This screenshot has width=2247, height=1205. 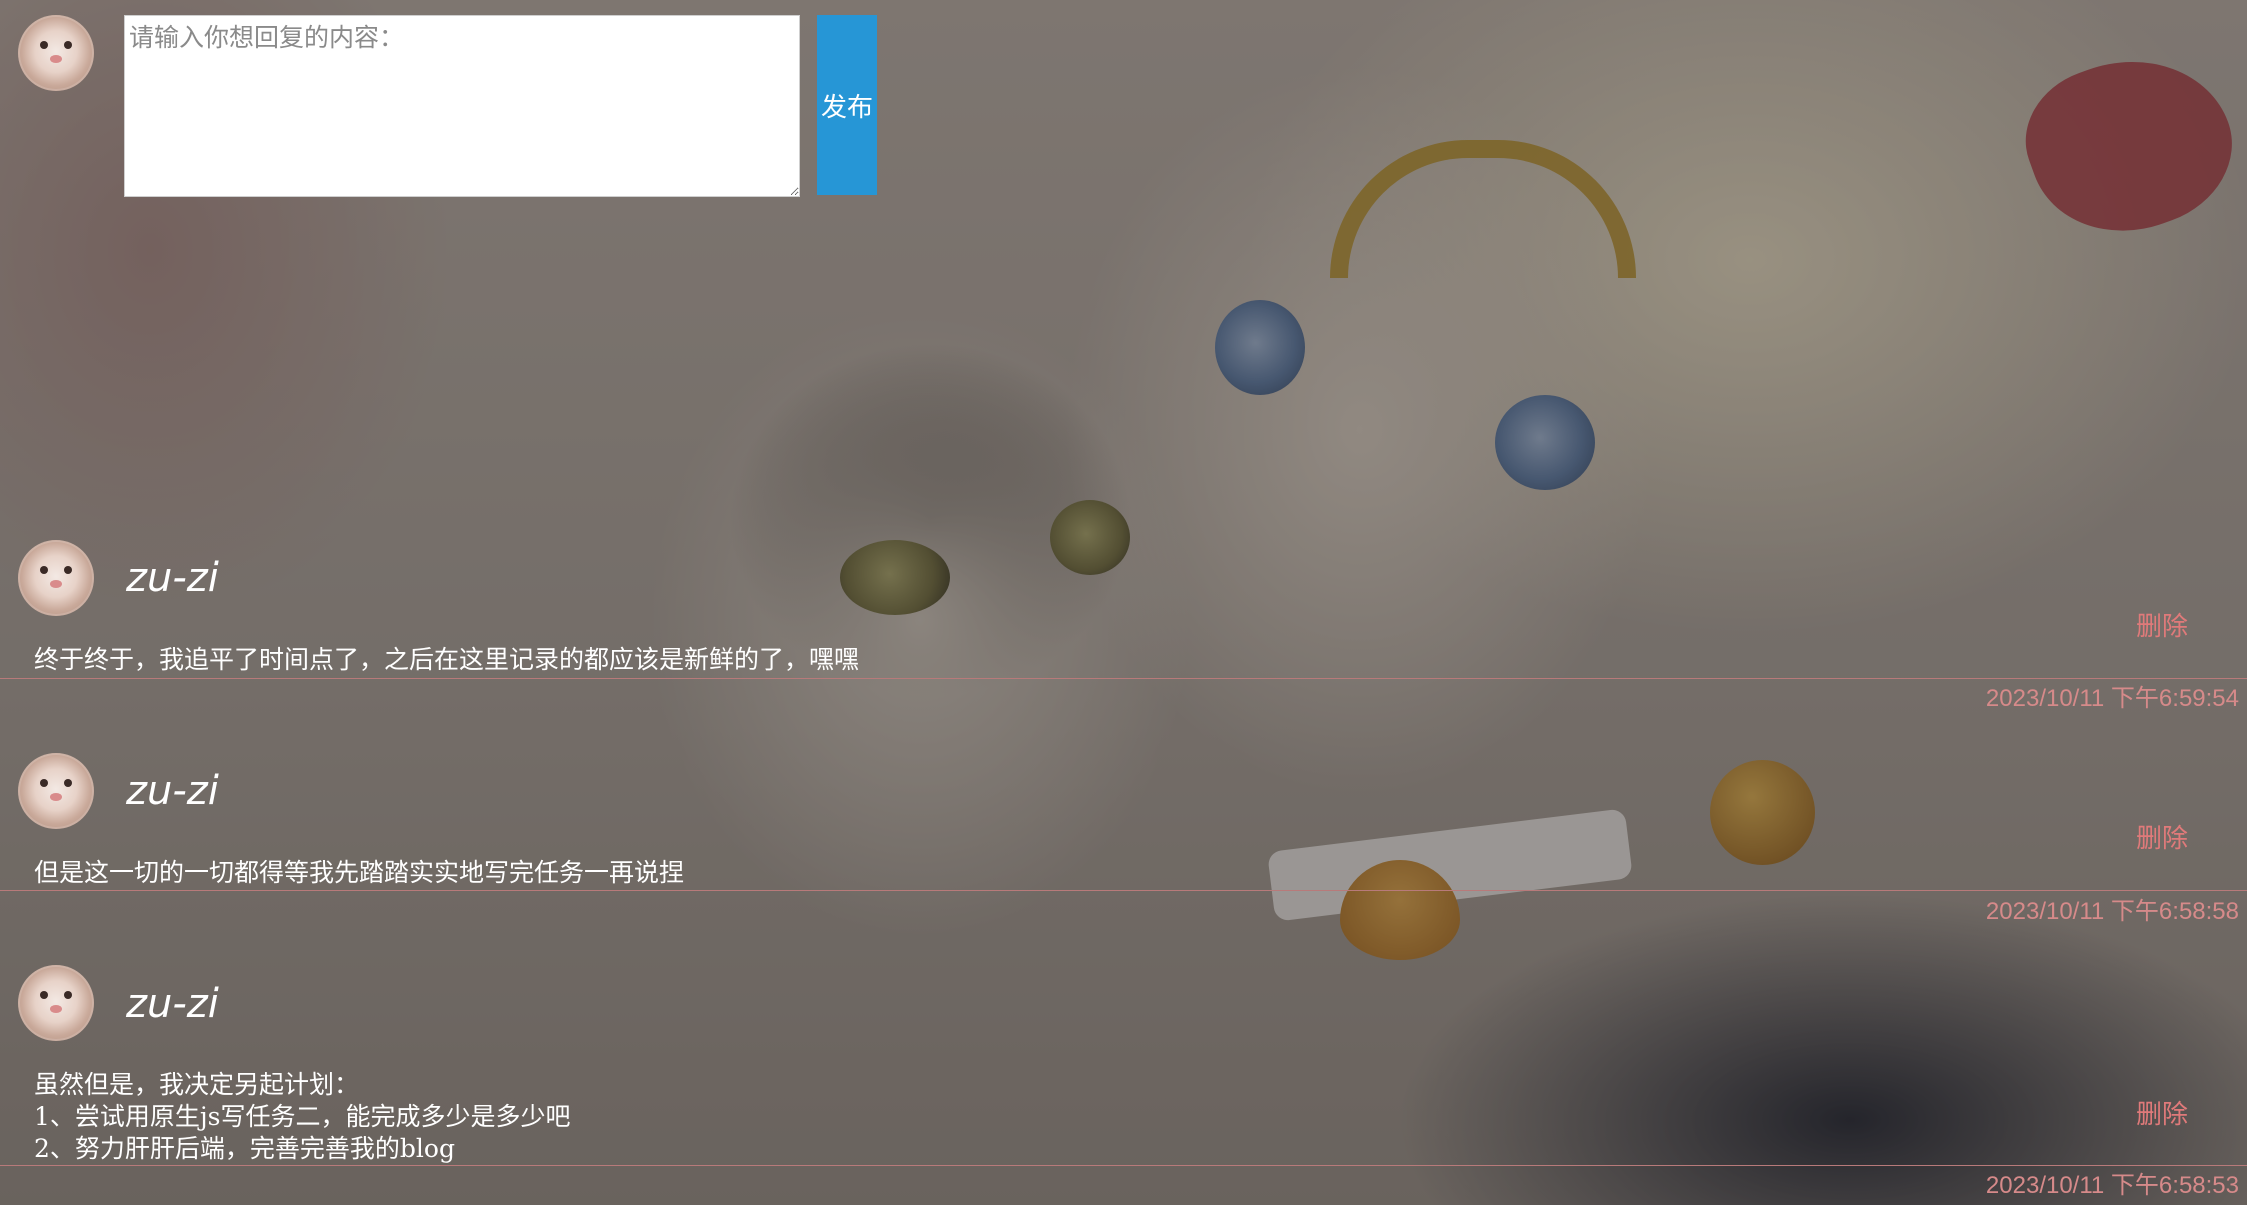 What do you see at coordinates (56, 53) in the screenshot?
I see `composer-avatar` at bounding box center [56, 53].